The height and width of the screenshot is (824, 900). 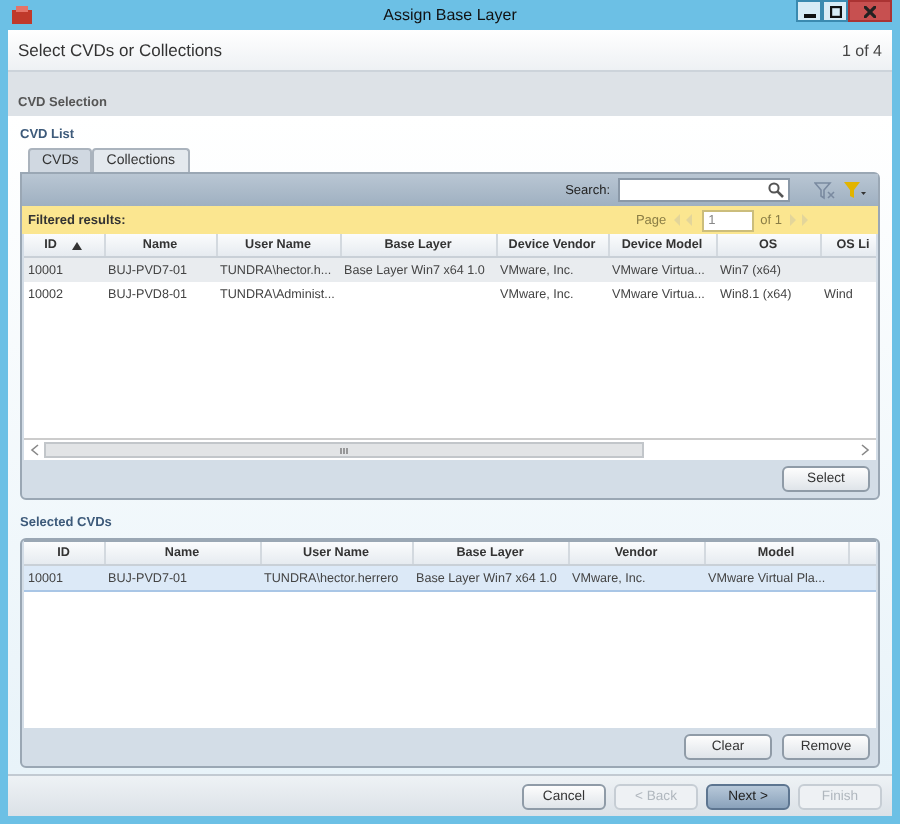 What do you see at coordinates (77, 245) in the screenshot?
I see `sort-ascending-icon` at bounding box center [77, 245].